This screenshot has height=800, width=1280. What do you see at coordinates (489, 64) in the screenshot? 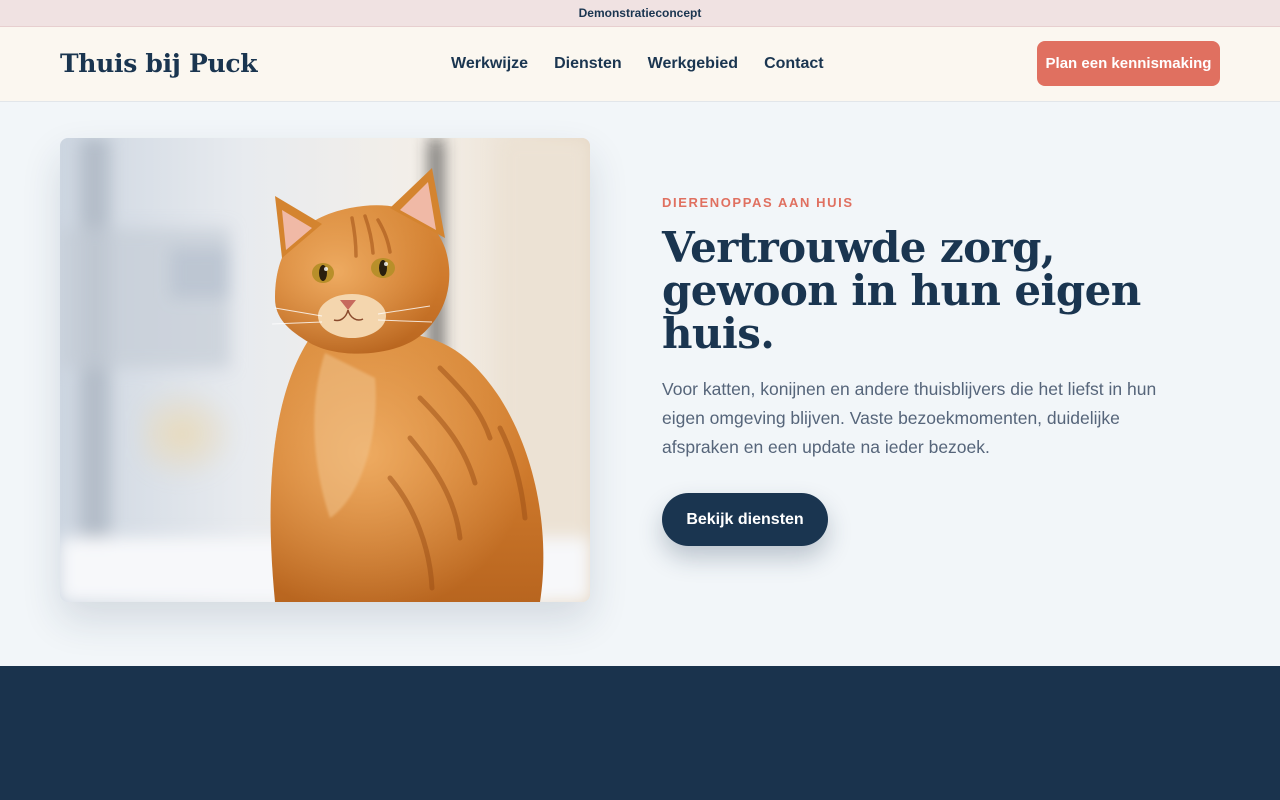
I see `nav-link-werkwijze: Werkwijze` at bounding box center [489, 64].